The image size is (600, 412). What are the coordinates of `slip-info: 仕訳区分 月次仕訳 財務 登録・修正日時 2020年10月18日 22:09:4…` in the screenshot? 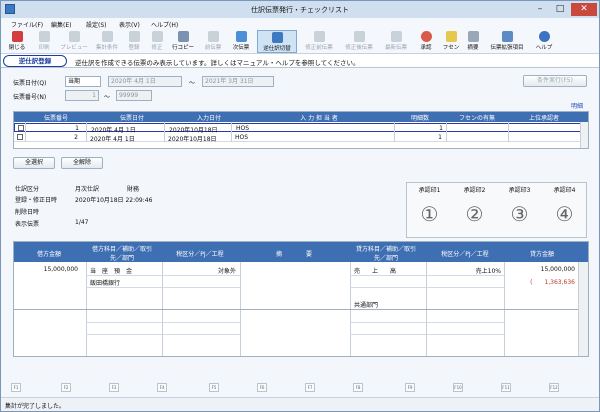 It's located at (209, 207).